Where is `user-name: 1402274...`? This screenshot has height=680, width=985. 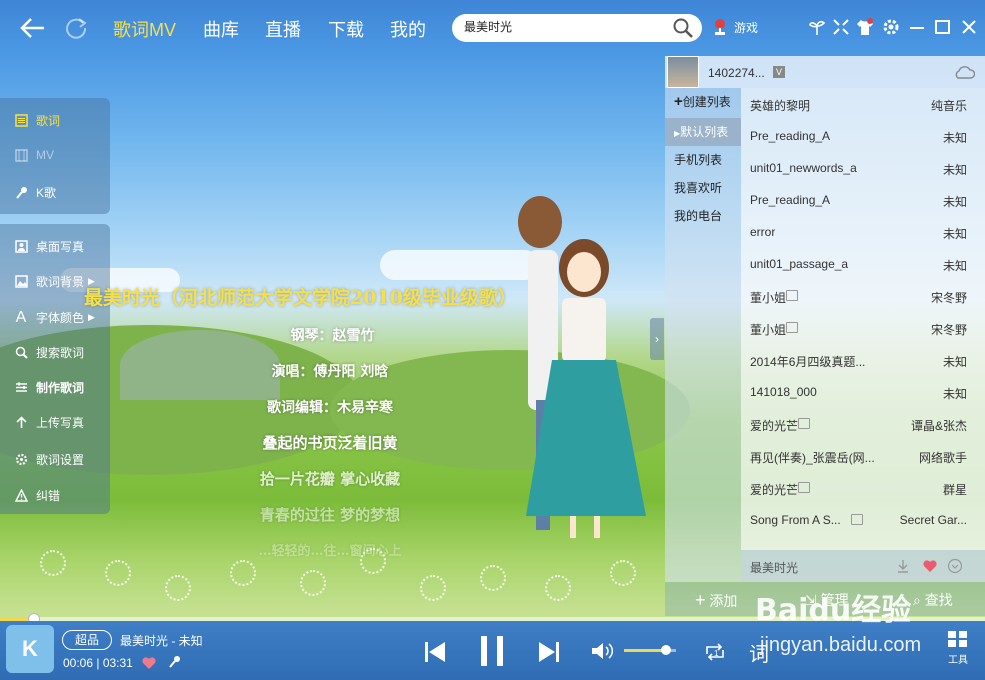 user-name: 1402274... is located at coordinates (736, 73).